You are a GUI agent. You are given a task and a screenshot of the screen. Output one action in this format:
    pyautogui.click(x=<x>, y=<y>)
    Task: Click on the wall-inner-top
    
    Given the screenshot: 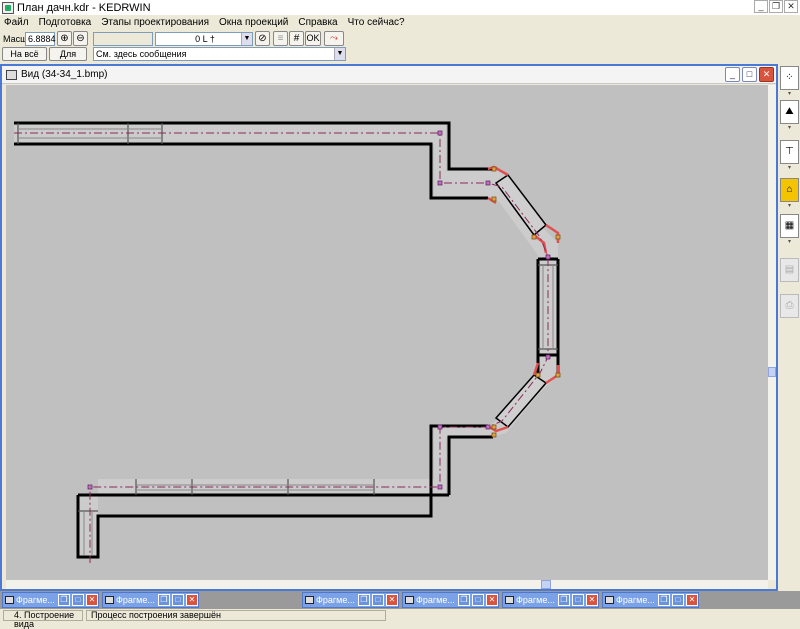 What is the action you would take?
    pyautogui.click(x=251, y=171)
    